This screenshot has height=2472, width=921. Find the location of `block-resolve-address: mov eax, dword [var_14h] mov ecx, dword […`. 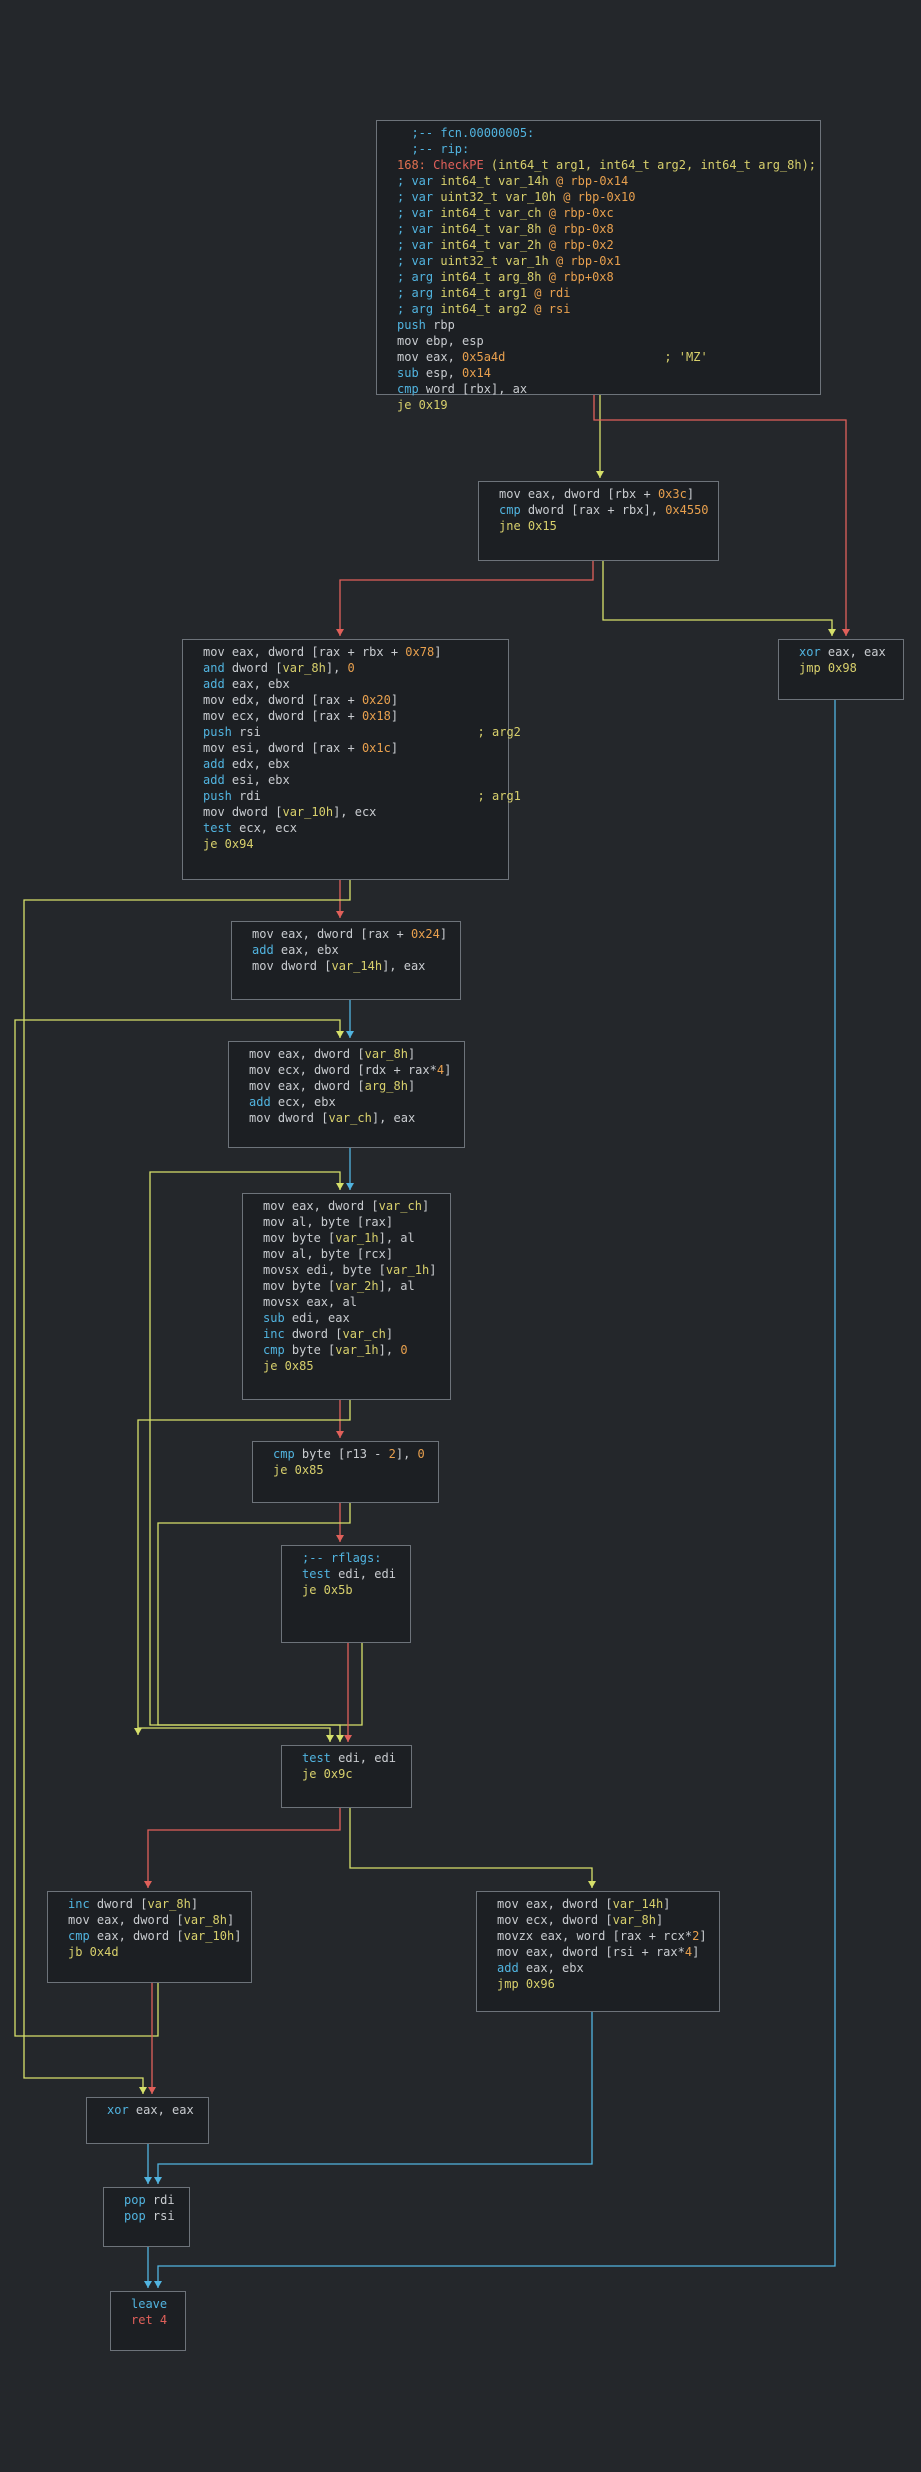

block-resolve-address: mov eax, dword [var_14h] mov ecx, dword [… is located at coordinates (598, 1951).